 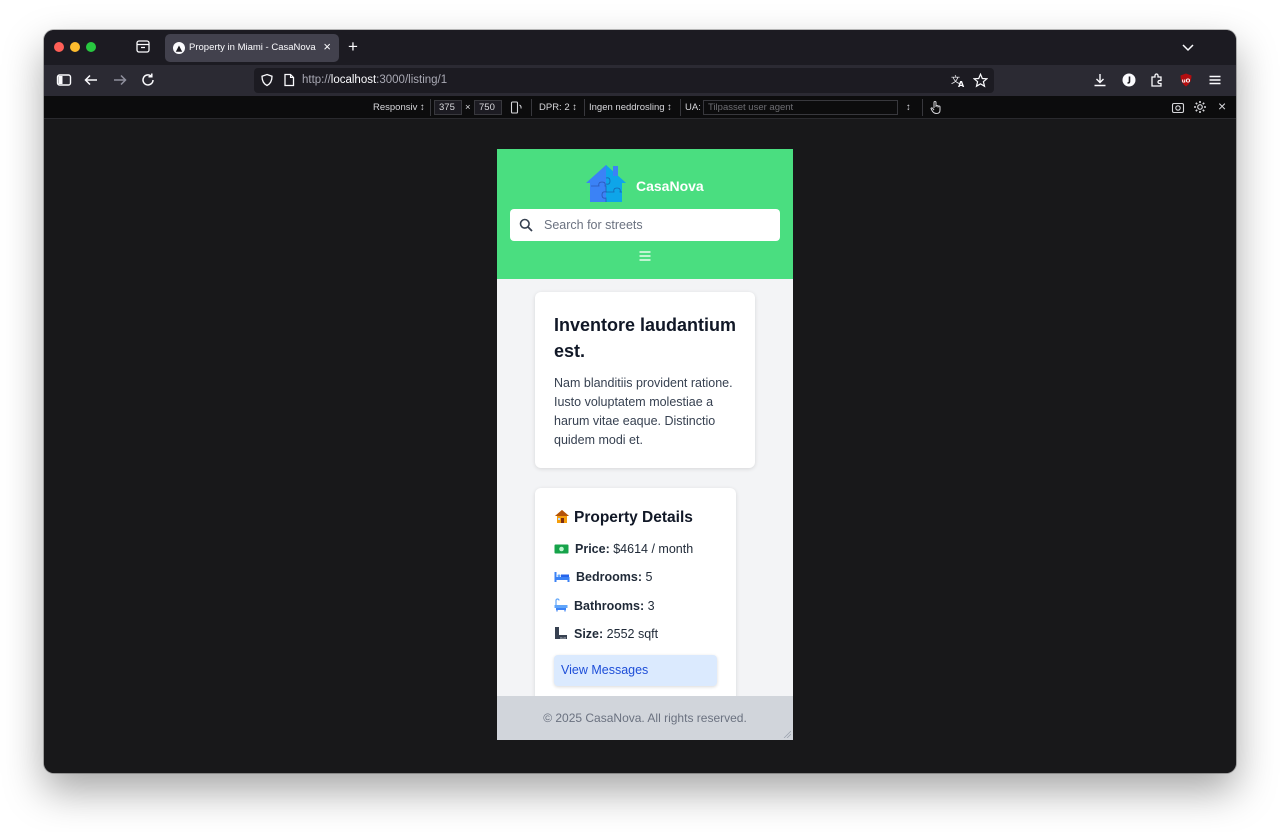 What do you see at coordinates (75, 47) in the screenshot?
I see `minimize-window-button` at bounding box center [75, 47].